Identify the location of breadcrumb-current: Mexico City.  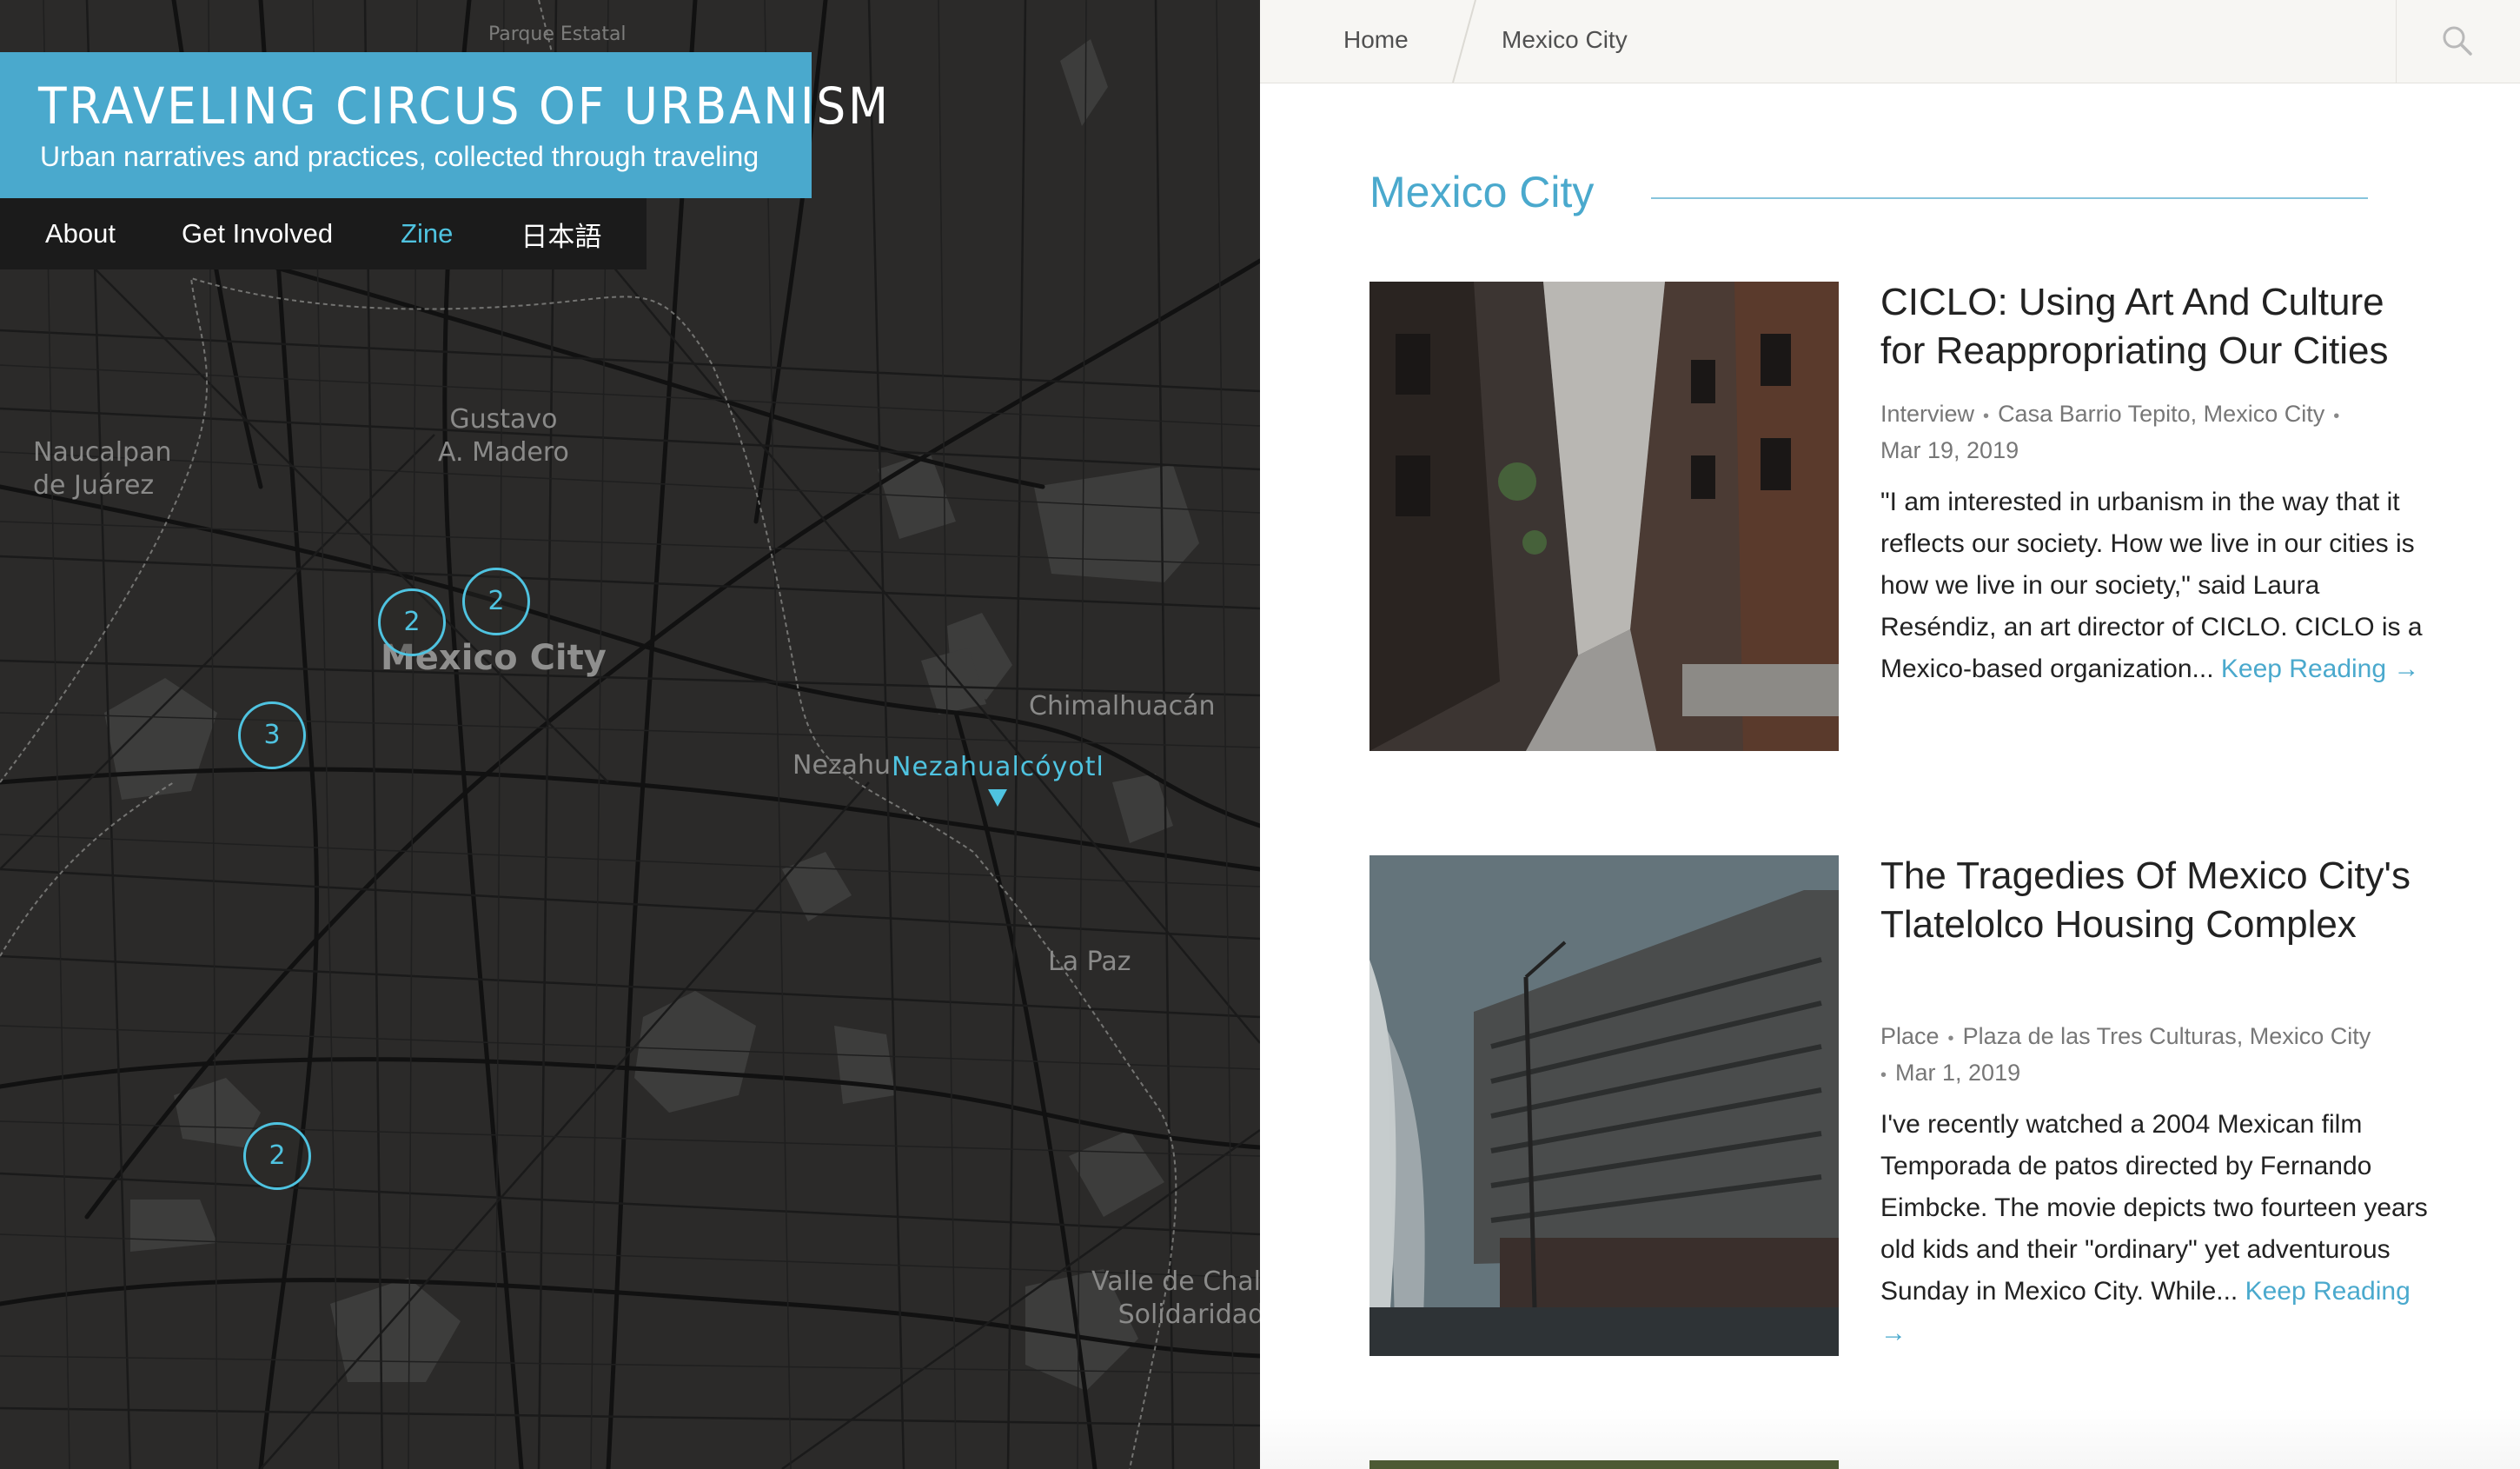
(1565, 39).